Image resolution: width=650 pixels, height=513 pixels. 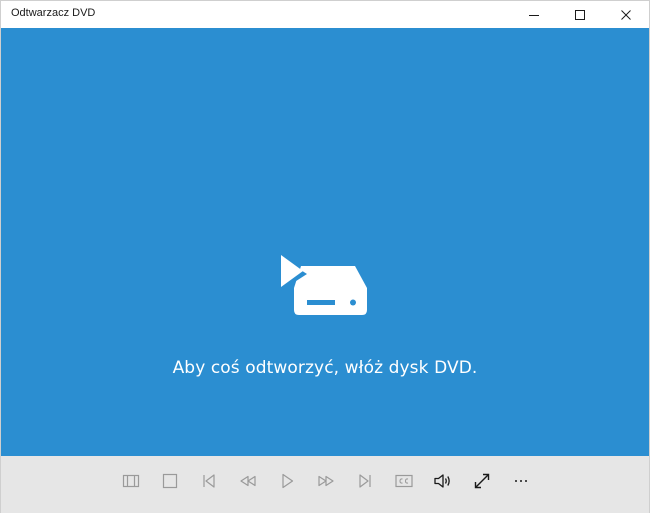 I want to click on play-icon, so click(x=288, y=481).